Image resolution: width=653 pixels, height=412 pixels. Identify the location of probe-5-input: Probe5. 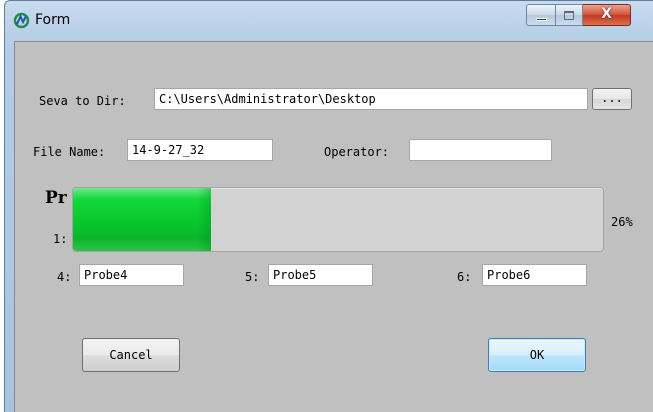
(320, 275).